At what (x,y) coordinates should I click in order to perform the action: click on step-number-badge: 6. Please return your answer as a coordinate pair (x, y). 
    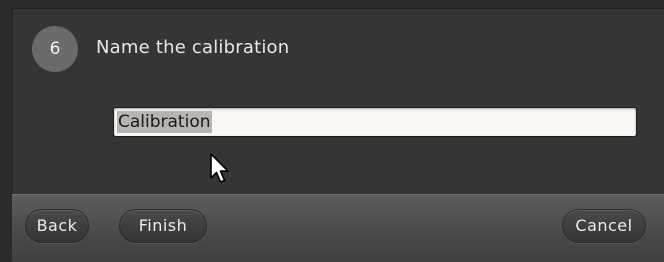
    Looking at the image, I should click on (55, 49).